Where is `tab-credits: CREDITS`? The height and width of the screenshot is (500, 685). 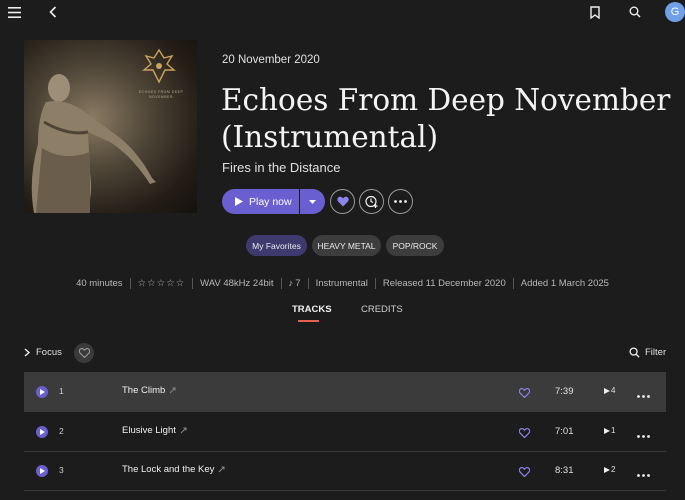 tab-credits: CREDITS is located at coordinates (382, 309).